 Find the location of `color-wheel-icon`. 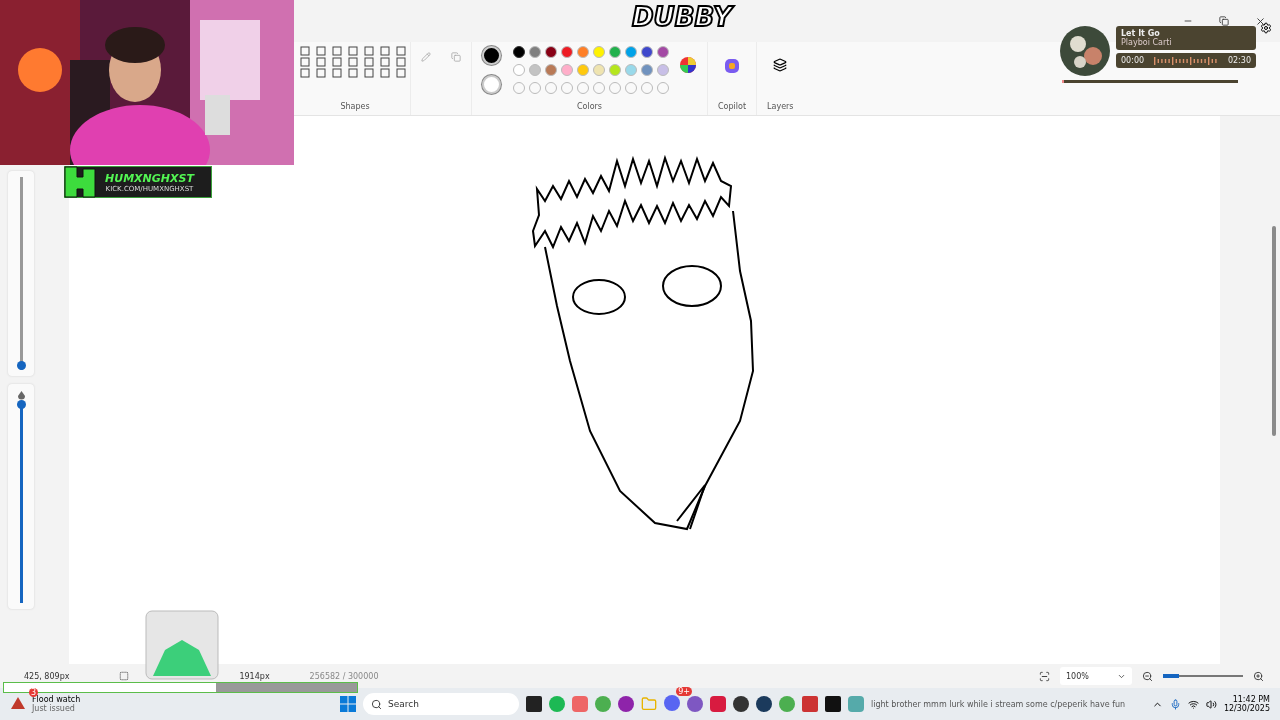

color-wheel-icon is located at coordinates (688, 65).